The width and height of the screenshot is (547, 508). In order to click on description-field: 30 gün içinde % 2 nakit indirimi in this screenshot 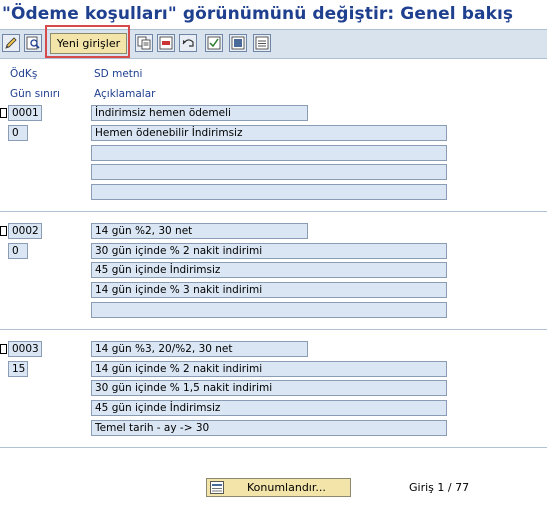, I will do `click(269, 251)`.